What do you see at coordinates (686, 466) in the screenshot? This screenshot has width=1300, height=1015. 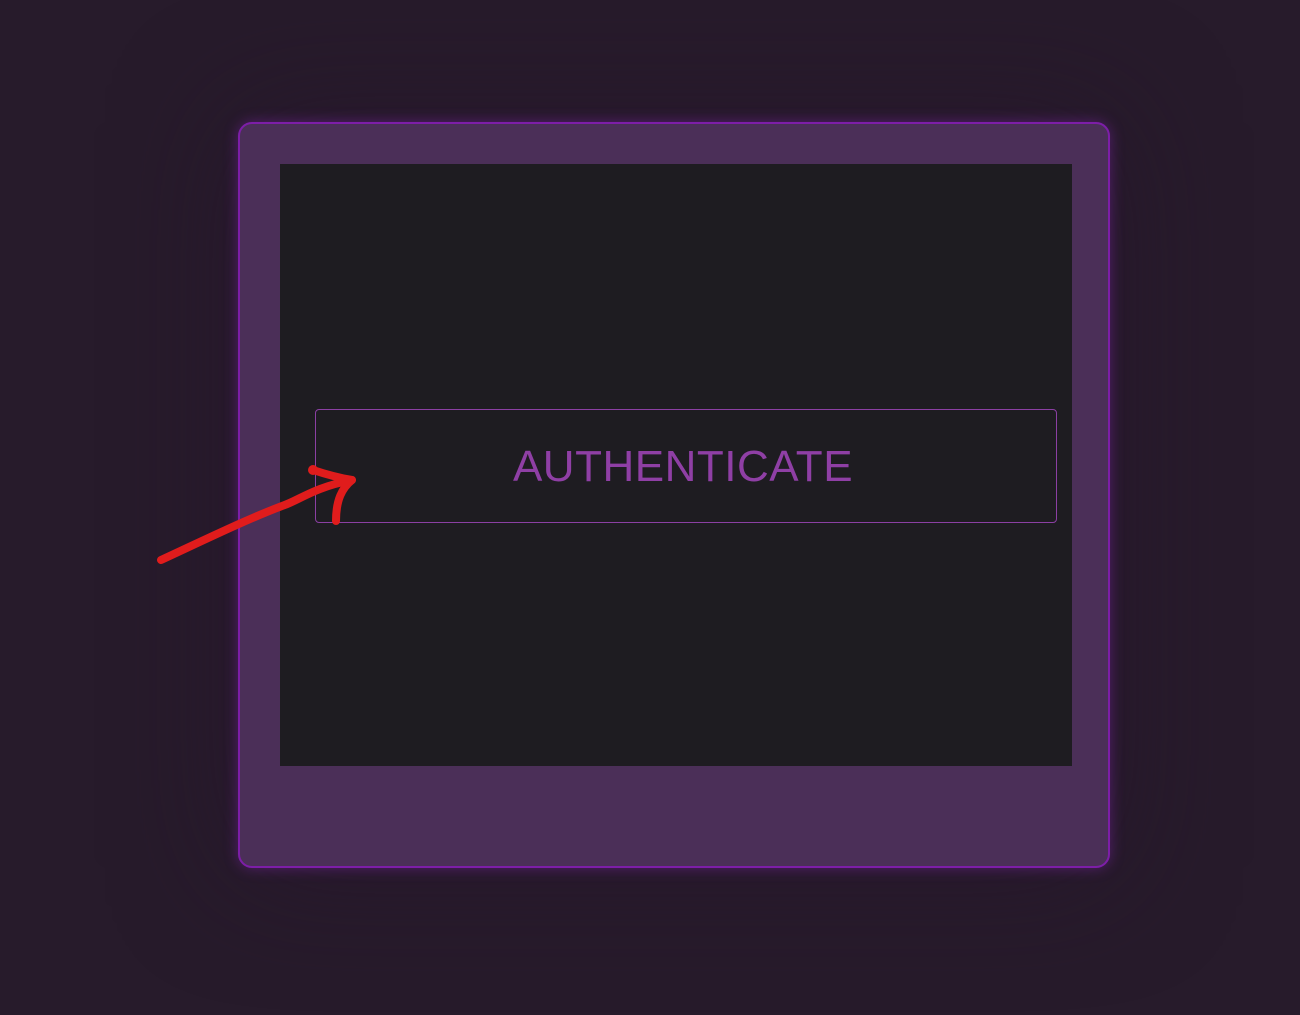 I see `authenticate-button: AUTHENTICATE` at bounding box center [686, 466].